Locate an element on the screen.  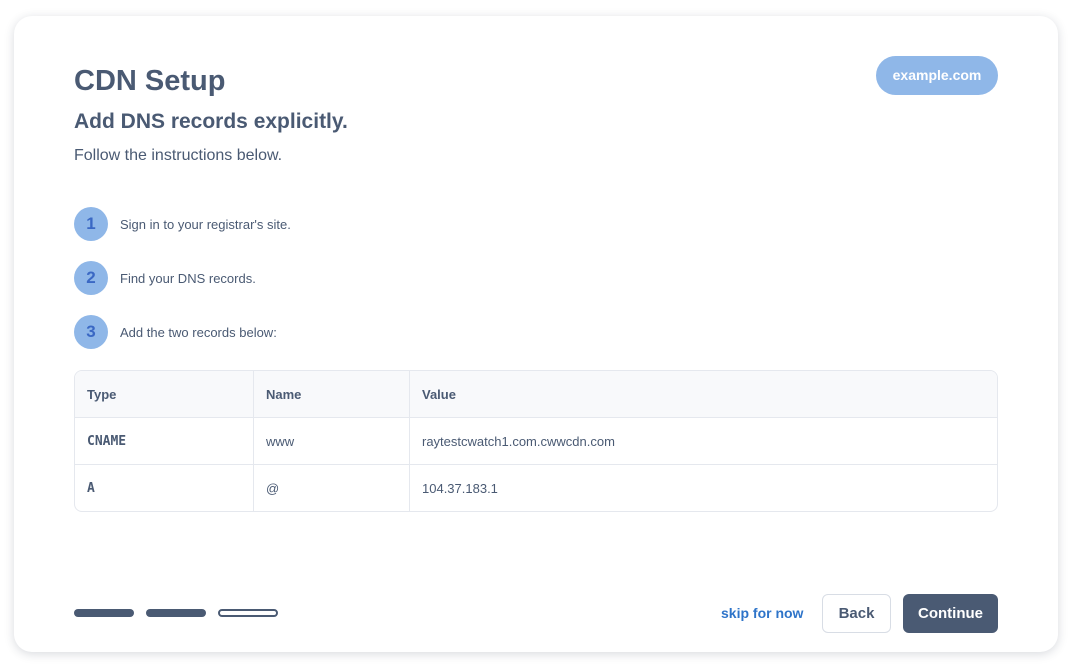
column-header-value: Value is located at coordinates (703, 394).